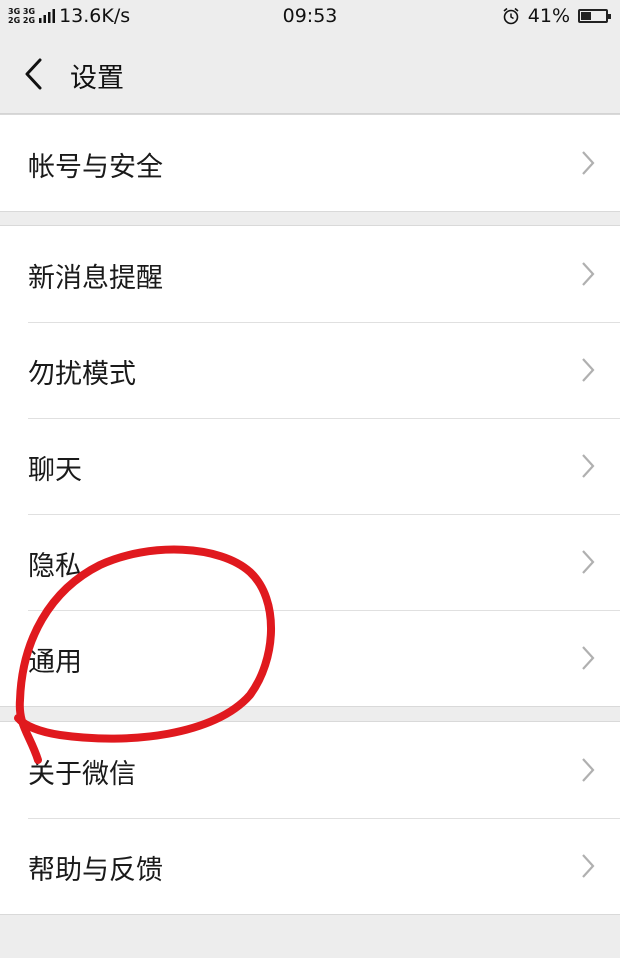 This screenshot has height=958, width=620. Describe the element at coordinates (95, 167) in the screenshot. I see `settings-item-label: 帐号与安全` at that location.